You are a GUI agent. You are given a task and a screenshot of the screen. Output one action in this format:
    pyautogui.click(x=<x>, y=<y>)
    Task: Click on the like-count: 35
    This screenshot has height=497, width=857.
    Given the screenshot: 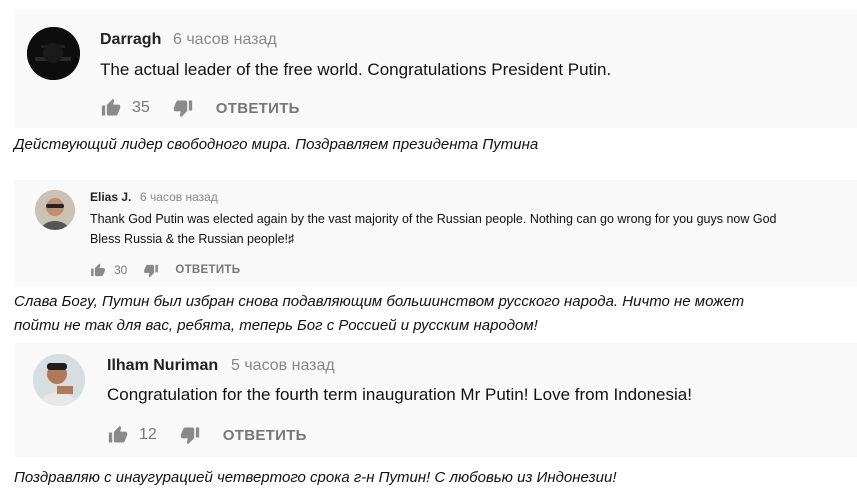 What is the action you would take?
    pyautogui.click(x=141, y=107)
    